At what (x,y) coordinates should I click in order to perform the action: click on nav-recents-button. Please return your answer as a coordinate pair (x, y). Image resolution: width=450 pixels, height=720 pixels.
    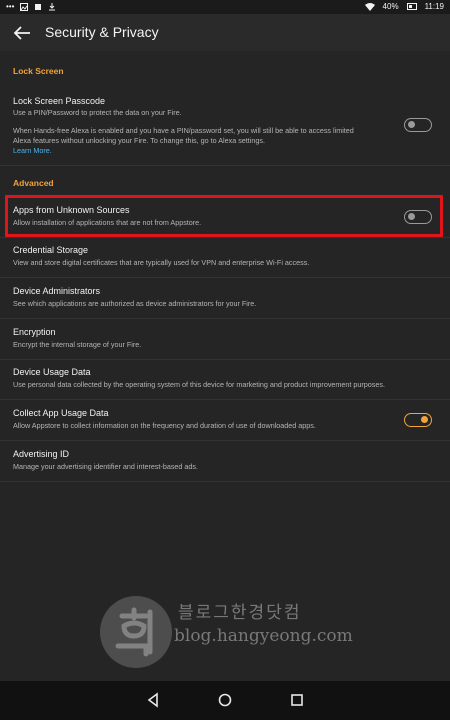
    Looking at the image, I should click on (297, 700).